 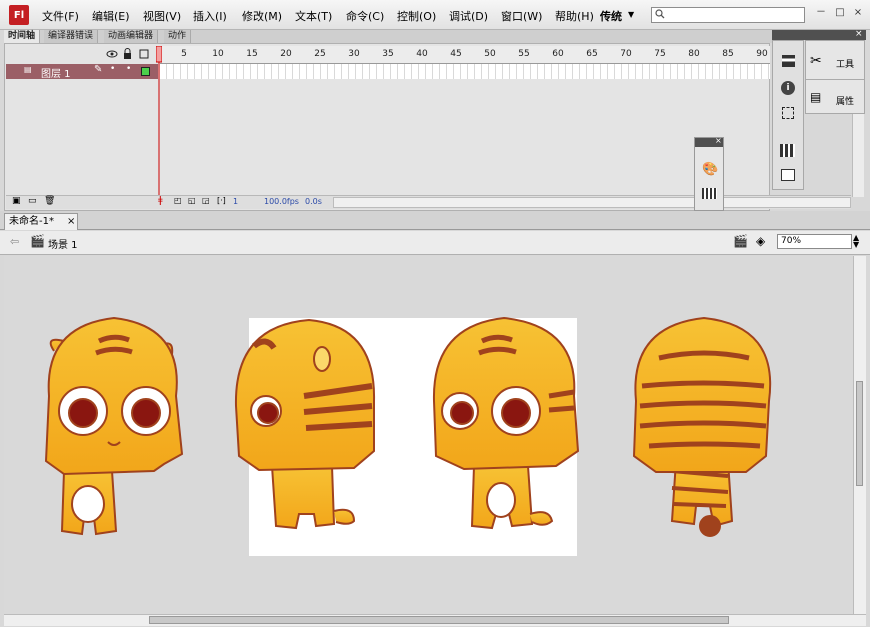 What do you see at coordinates (835, 79) in the screenshot?
I see `divider` at bounding box center [835, 79].